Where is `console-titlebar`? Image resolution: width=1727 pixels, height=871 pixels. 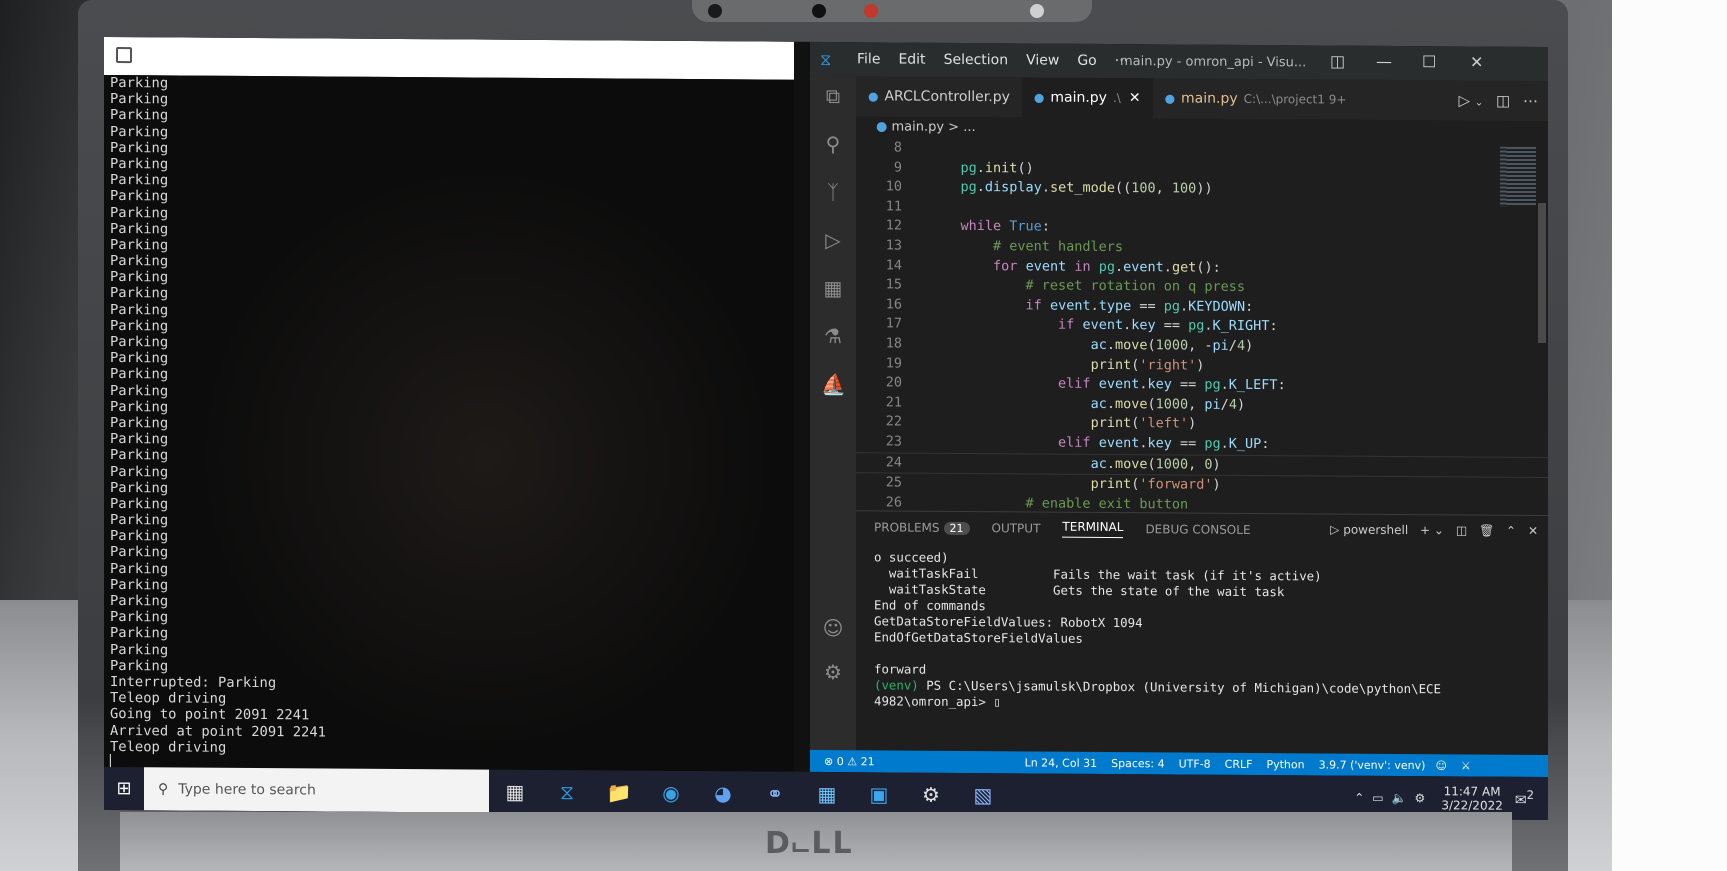
console-titlebar is located at coordinates (449, 58).